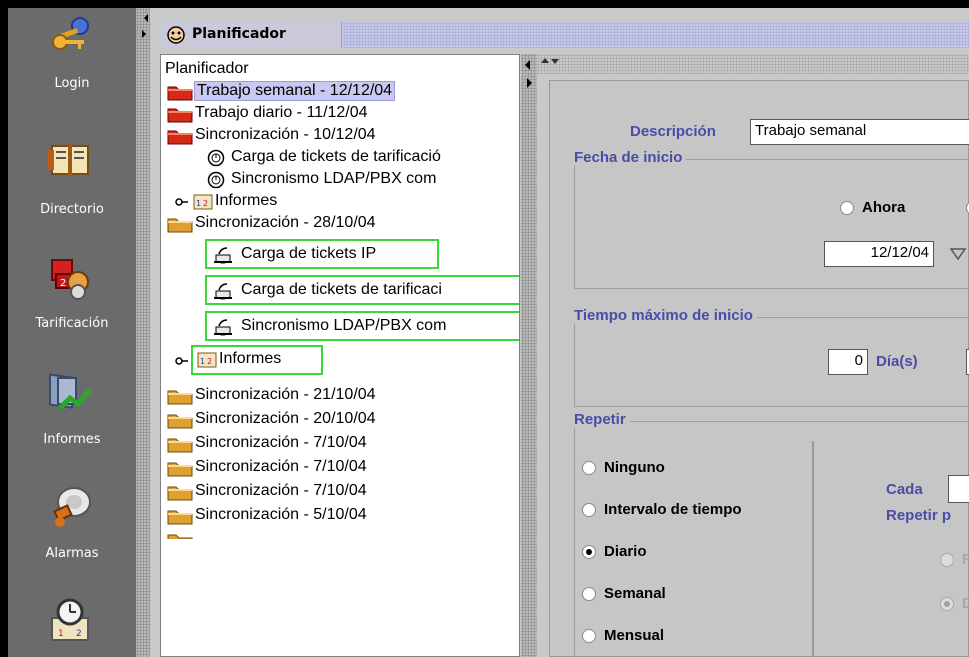  What do you see at coordinates (176, 35) in the screenshot?
I see `scheduler-icon` at bounding box center [176, 35].